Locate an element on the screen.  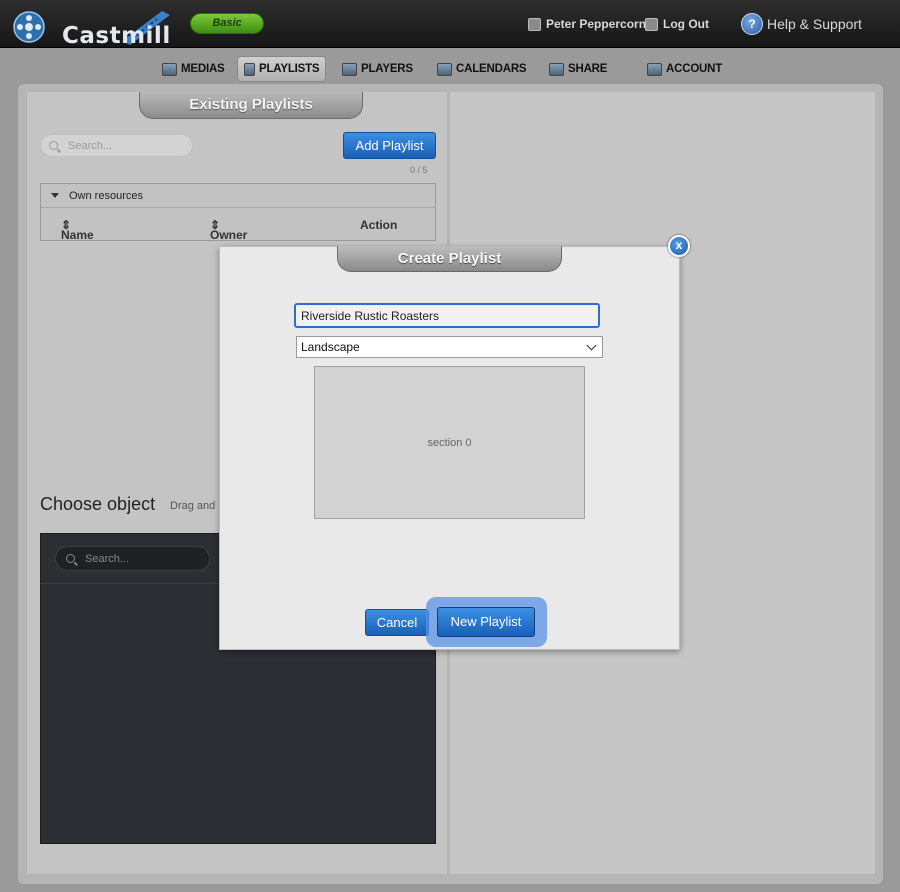
column-name: Name ⇕ is located at coordinates (77, 230).